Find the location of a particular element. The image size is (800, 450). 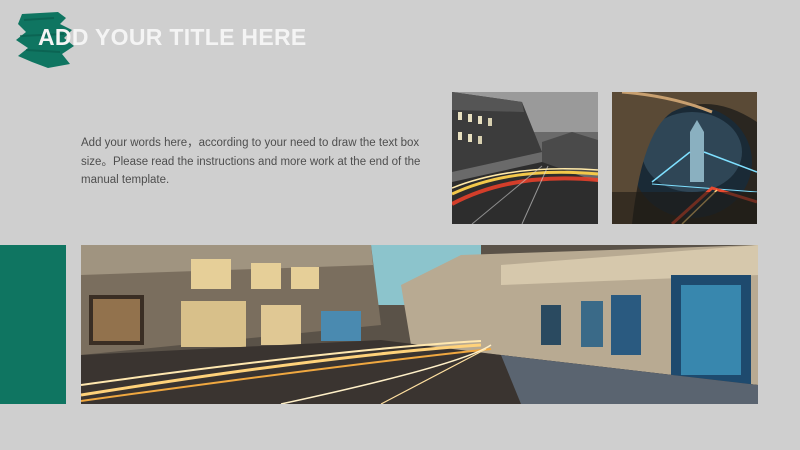

street-light-trails-photo is located at coordinates (525, 158).